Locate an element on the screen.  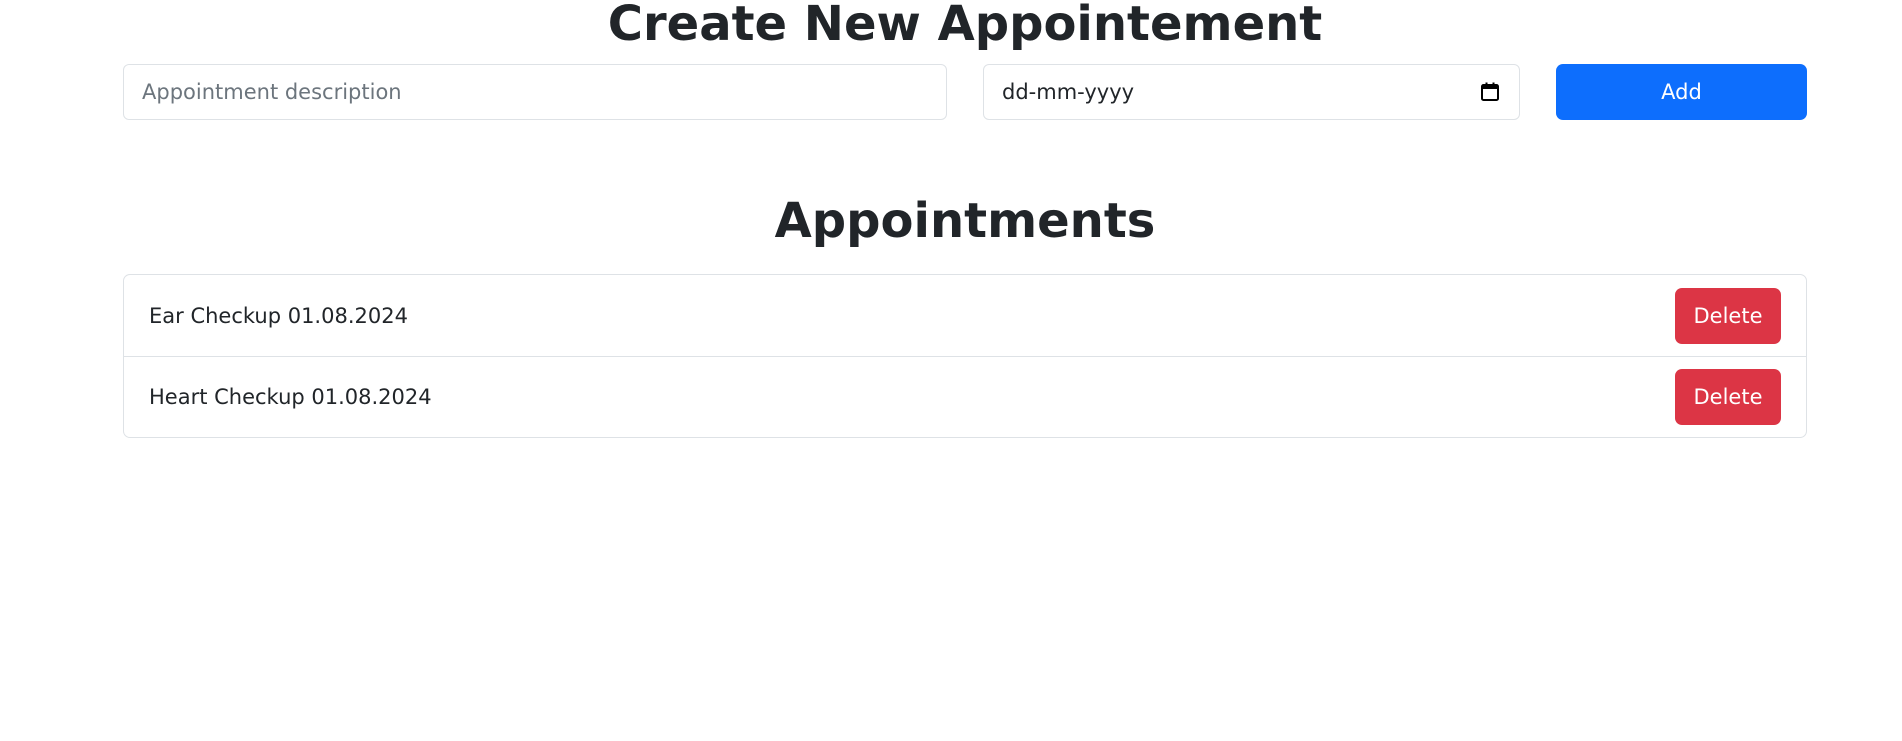
list-item: Ear Checkup 01.08.2024 Delete is located at coordinates (965, 315).